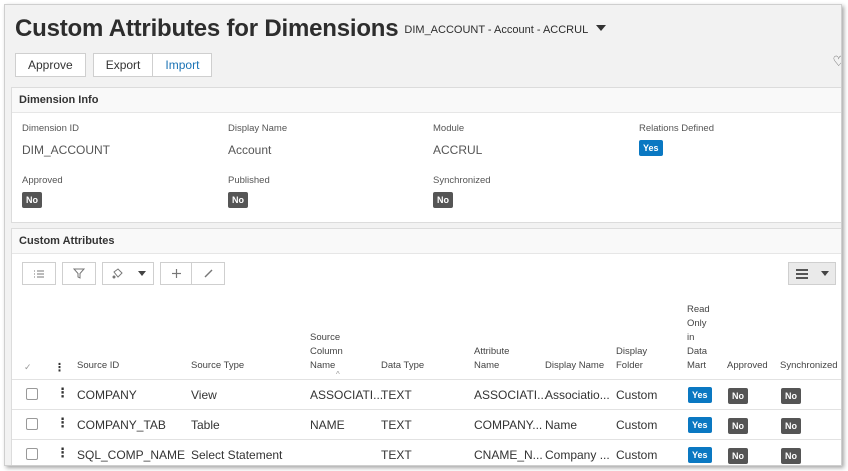 The image size is (848, 471). I want to click on table-view-dropdown, so click(812, 273).